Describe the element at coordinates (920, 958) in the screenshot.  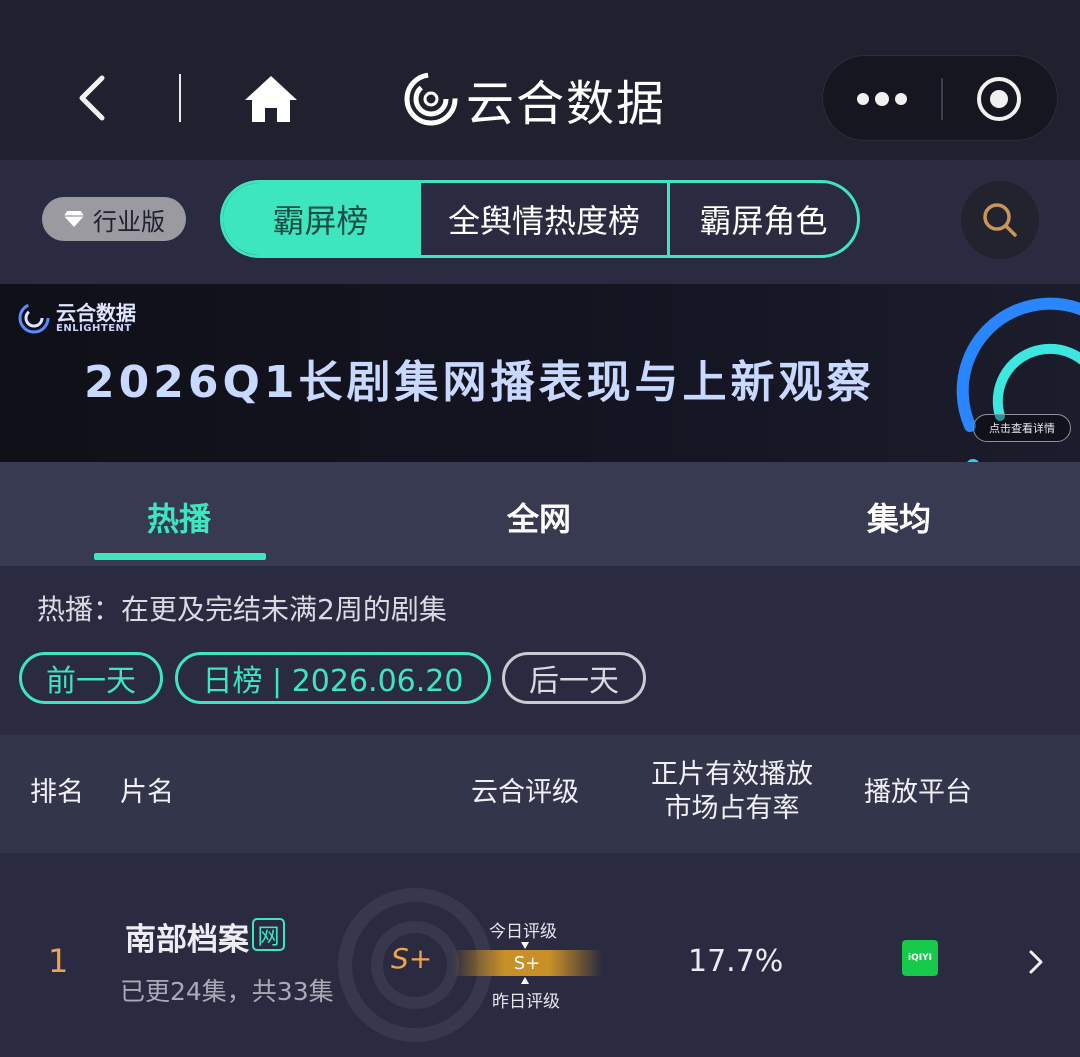
I see `iqiyi-platform-icon: iQIYI` at that location.